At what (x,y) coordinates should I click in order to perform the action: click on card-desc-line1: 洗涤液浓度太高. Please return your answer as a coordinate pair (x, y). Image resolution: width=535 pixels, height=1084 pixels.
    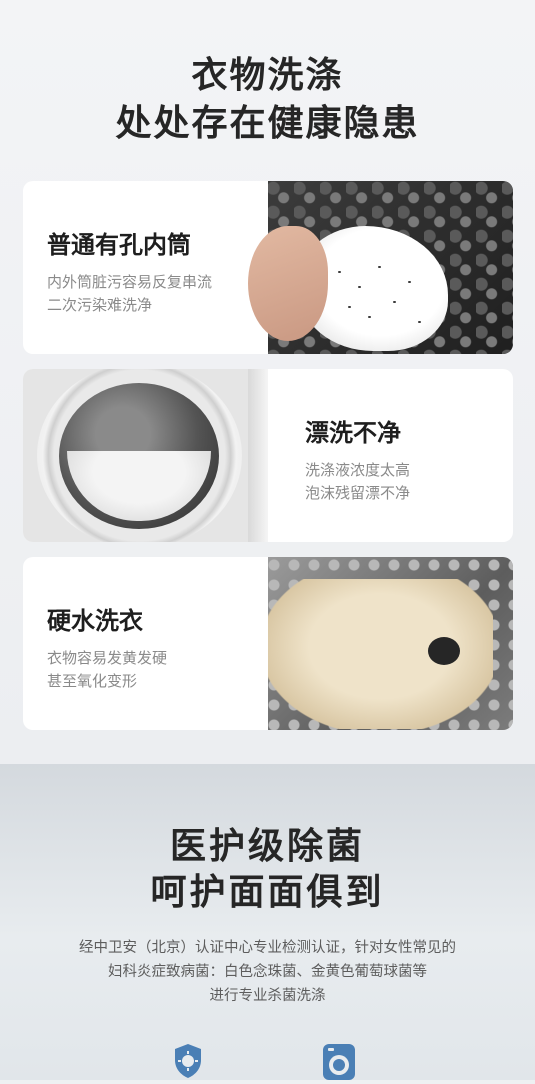
    Looking at the image, I should click on (358, 470).